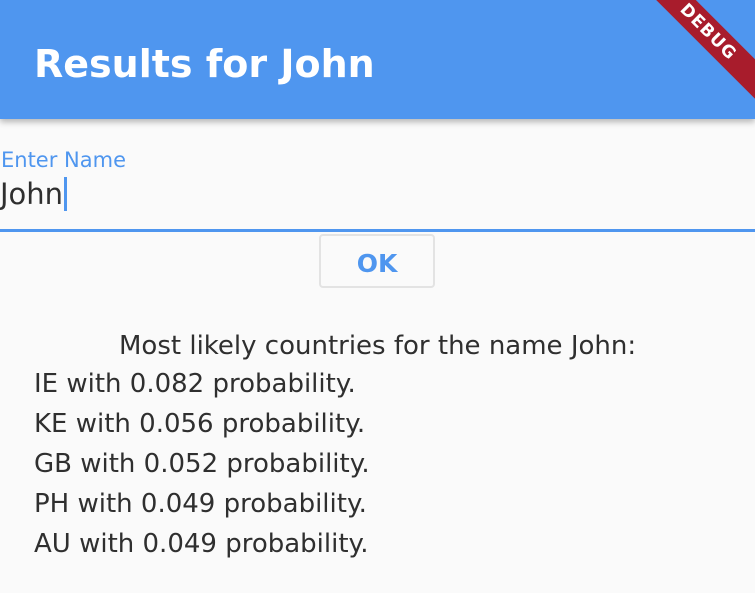 This screenshot has height=593, width=755. Describe the element at coordinates (66, 194) in the screenshot. I see `text-caret` at that location.